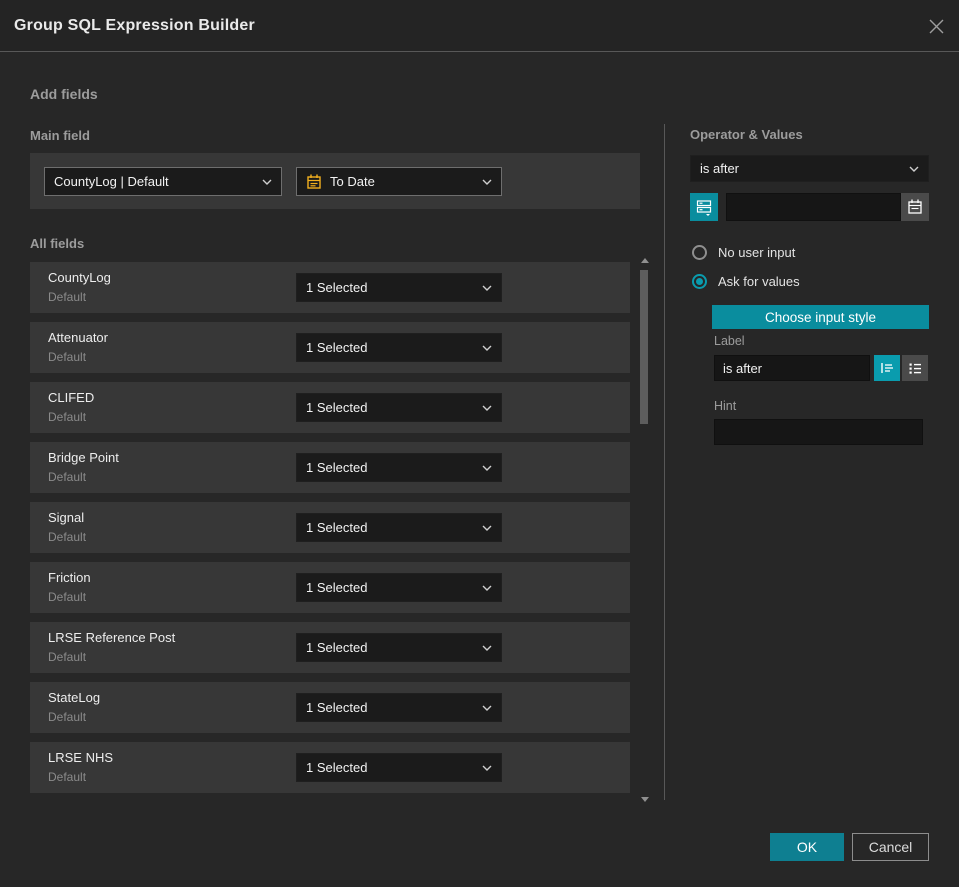 This screenshot has height=887, width=959. What do you see at coordinates (729, 341) in the screenshot?
I see `label-field-label: Label` at bounding box center [729, 341].